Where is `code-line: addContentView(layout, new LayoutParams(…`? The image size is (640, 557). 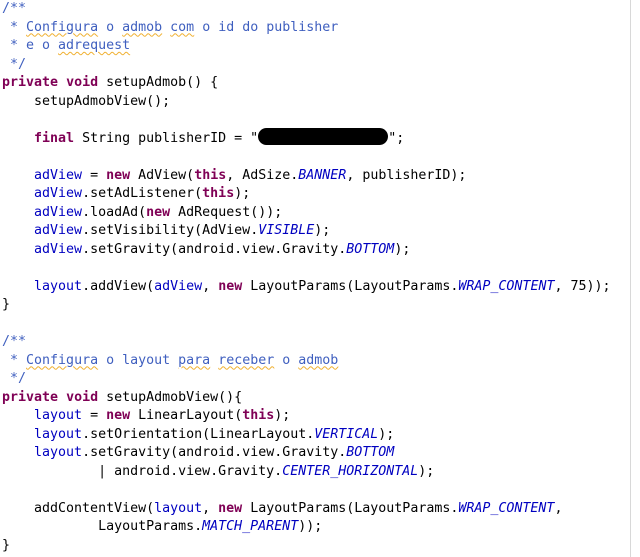 code-line: addContentView(layout, new LayoutParams(… is located at coordinates (282, 509).